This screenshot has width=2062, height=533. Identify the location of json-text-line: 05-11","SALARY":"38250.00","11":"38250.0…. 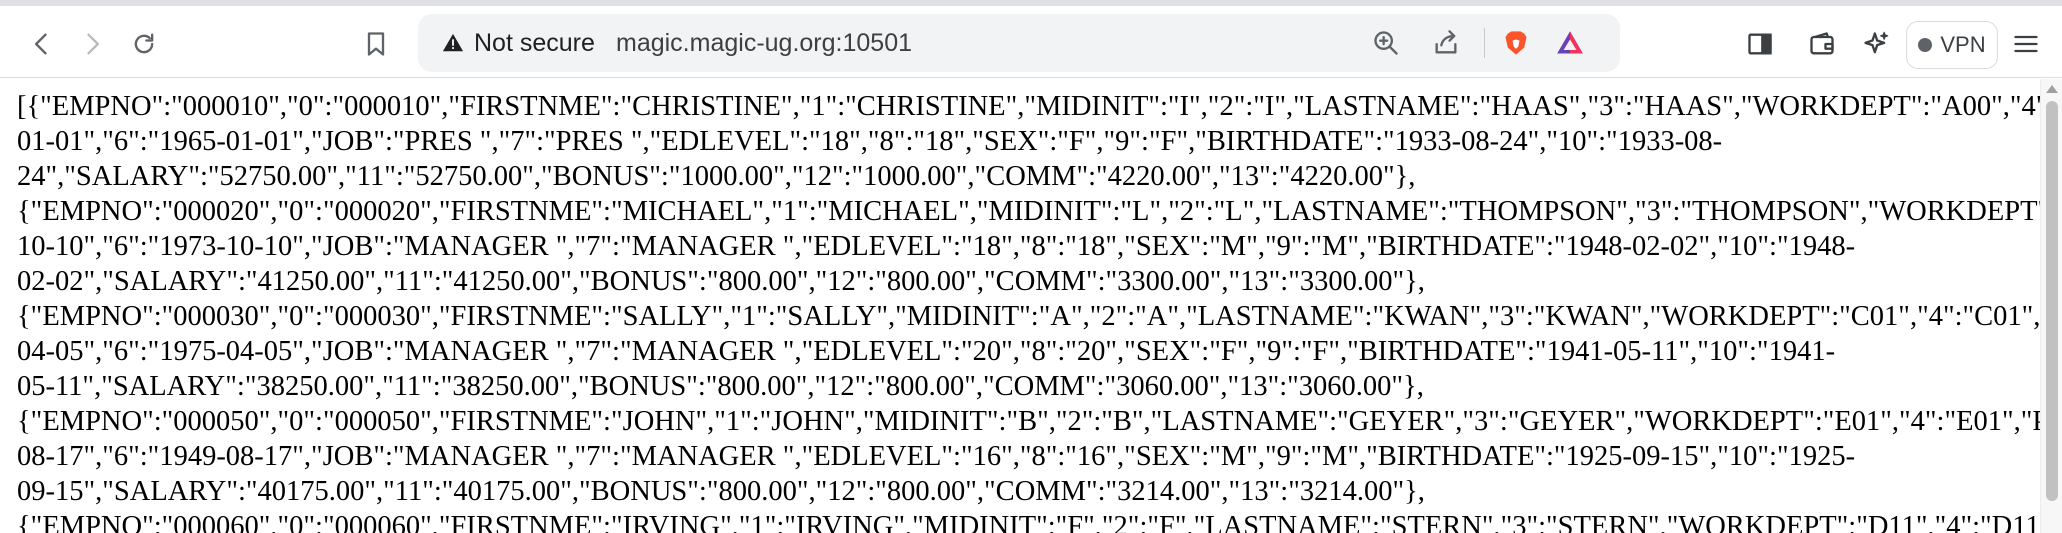
(720, 386).